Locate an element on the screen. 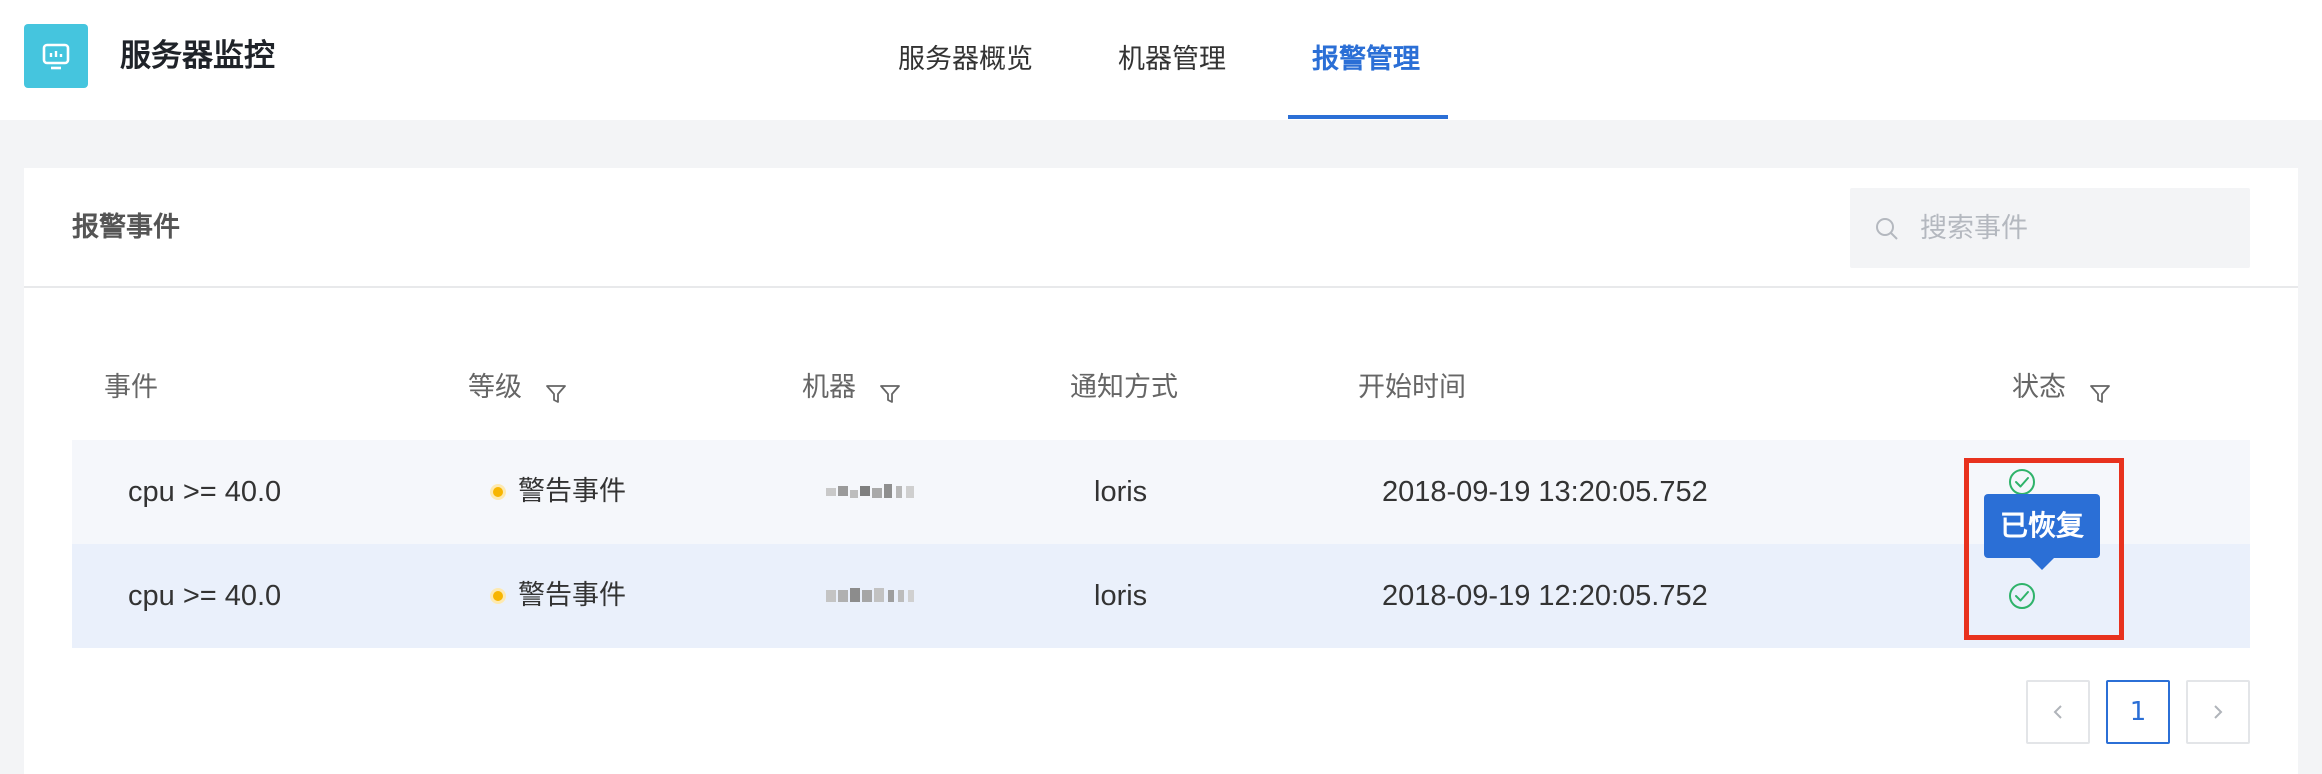 The width and height of the screenshot is (2322, 774). chevron-right-icon is located at coordinates (2218, 712).